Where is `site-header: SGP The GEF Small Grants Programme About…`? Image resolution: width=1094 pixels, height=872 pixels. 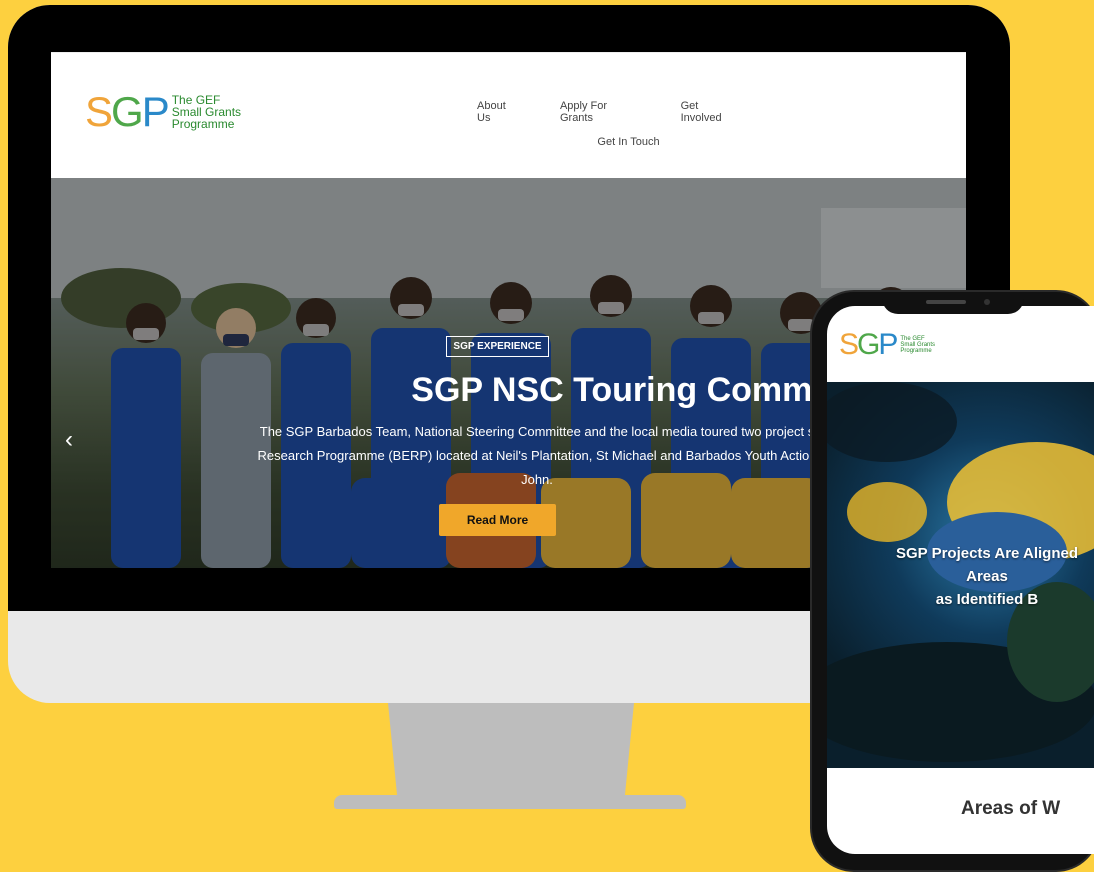
site-header: SGP The GEF Small Grants Programme About… is located at coordinates (508, 115).